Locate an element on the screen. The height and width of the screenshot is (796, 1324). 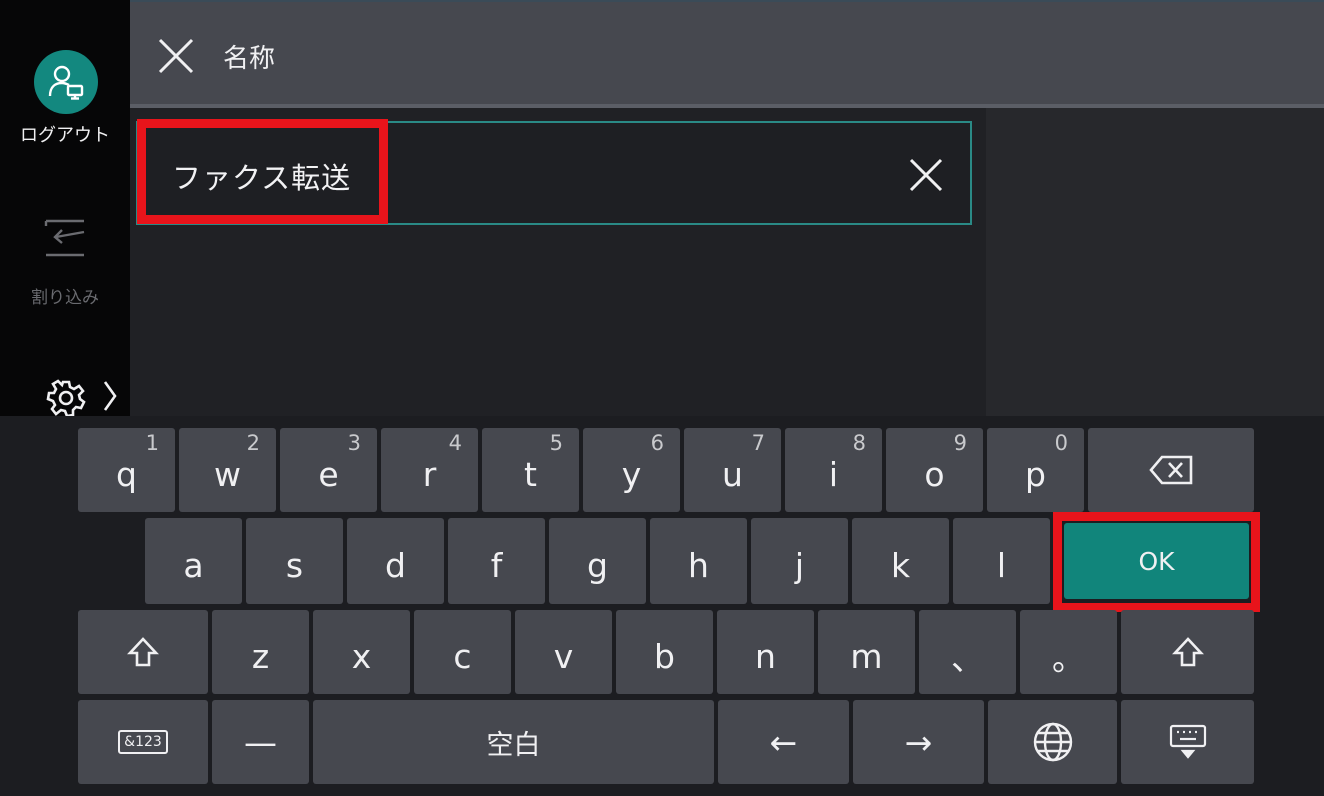
key-b: b is located at coordinates (664, 652).